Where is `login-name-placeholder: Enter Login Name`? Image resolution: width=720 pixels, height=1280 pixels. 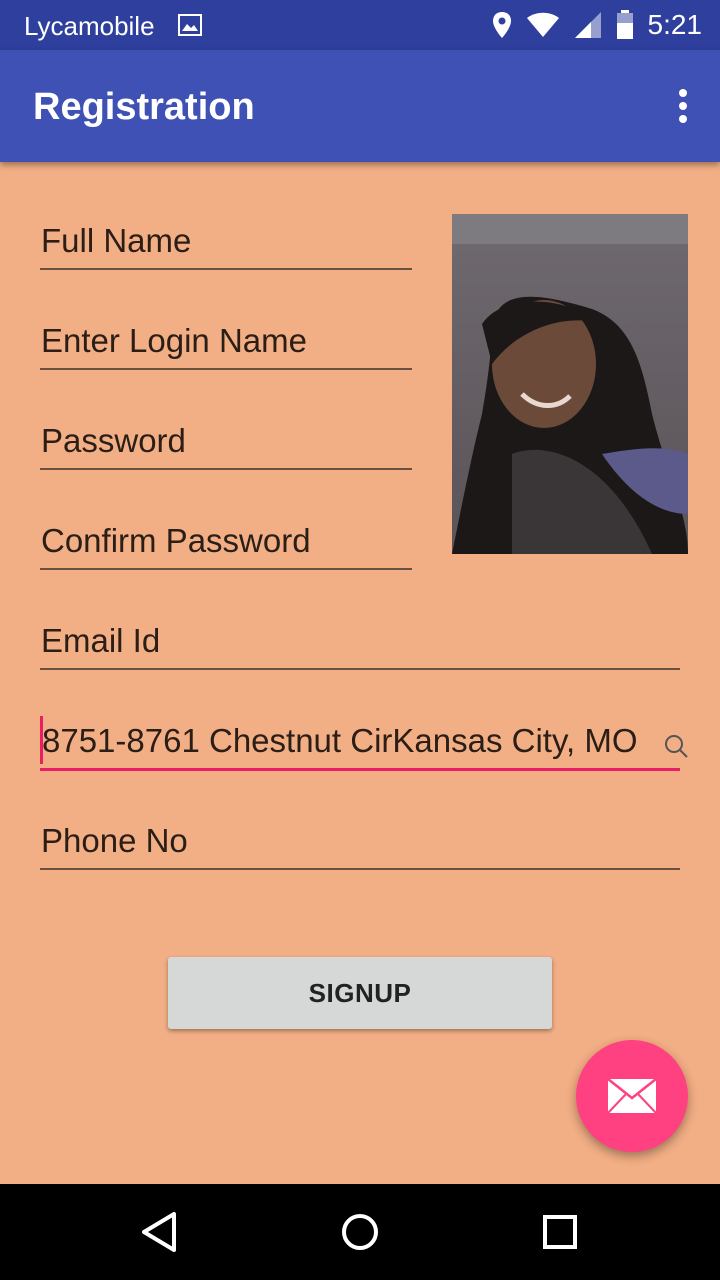 login-name-placeholder: Enter Login Name is located at coordinates (174, 340).